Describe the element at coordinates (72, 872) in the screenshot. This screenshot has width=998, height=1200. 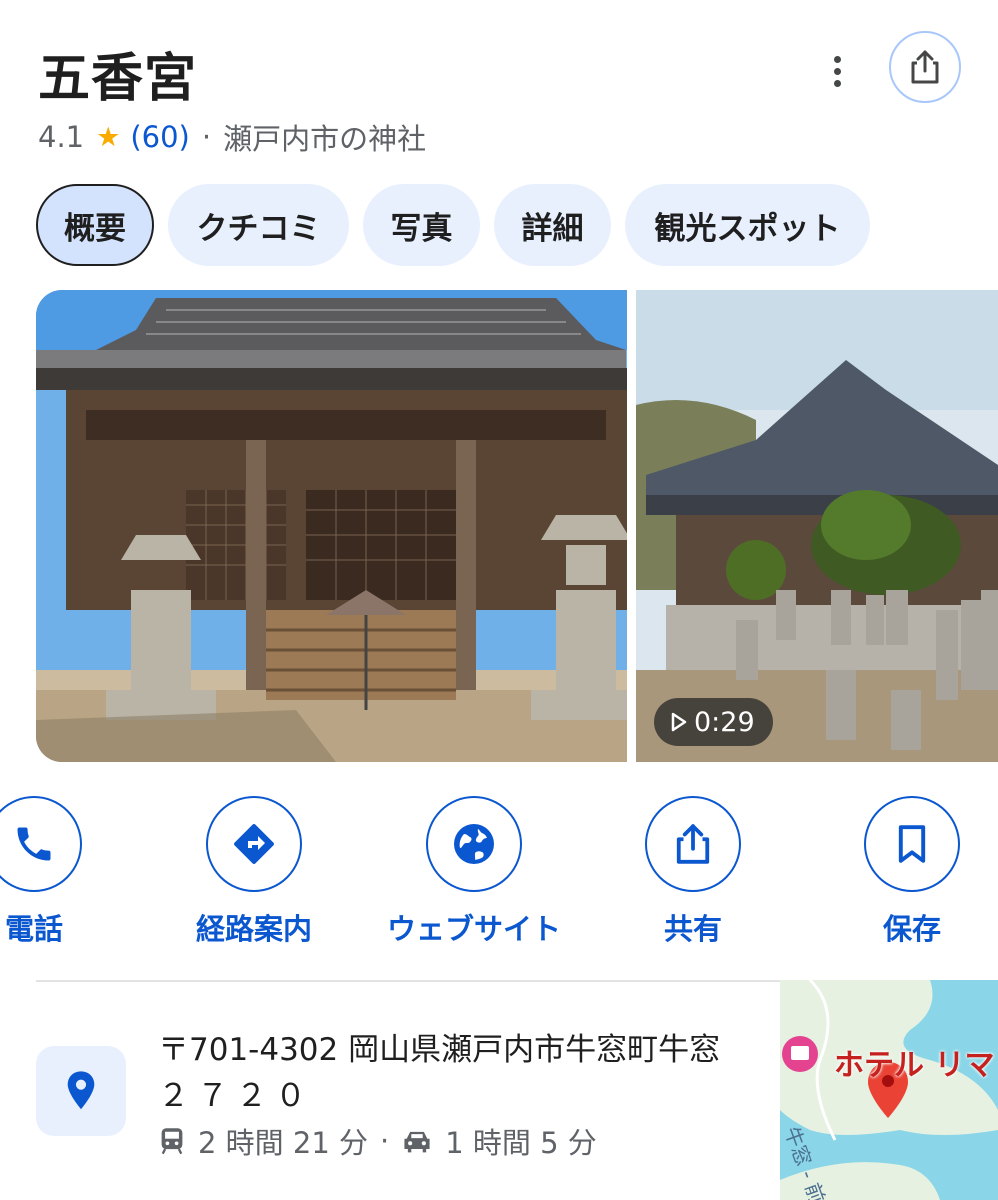
I see `call-button: 電話` at that location.